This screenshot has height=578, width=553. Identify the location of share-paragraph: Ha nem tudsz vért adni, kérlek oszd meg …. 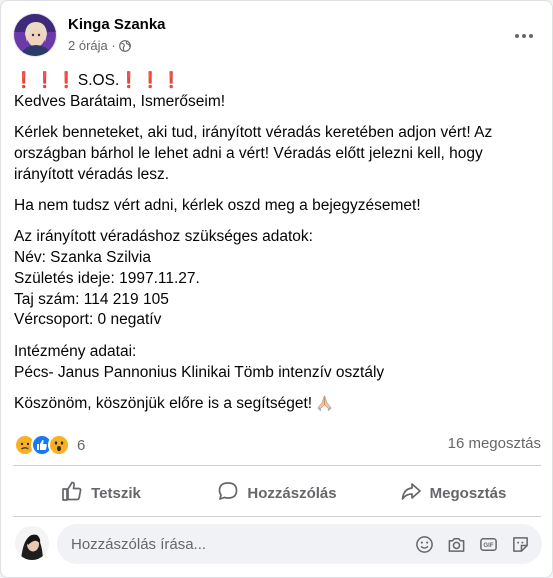
(217, 205).